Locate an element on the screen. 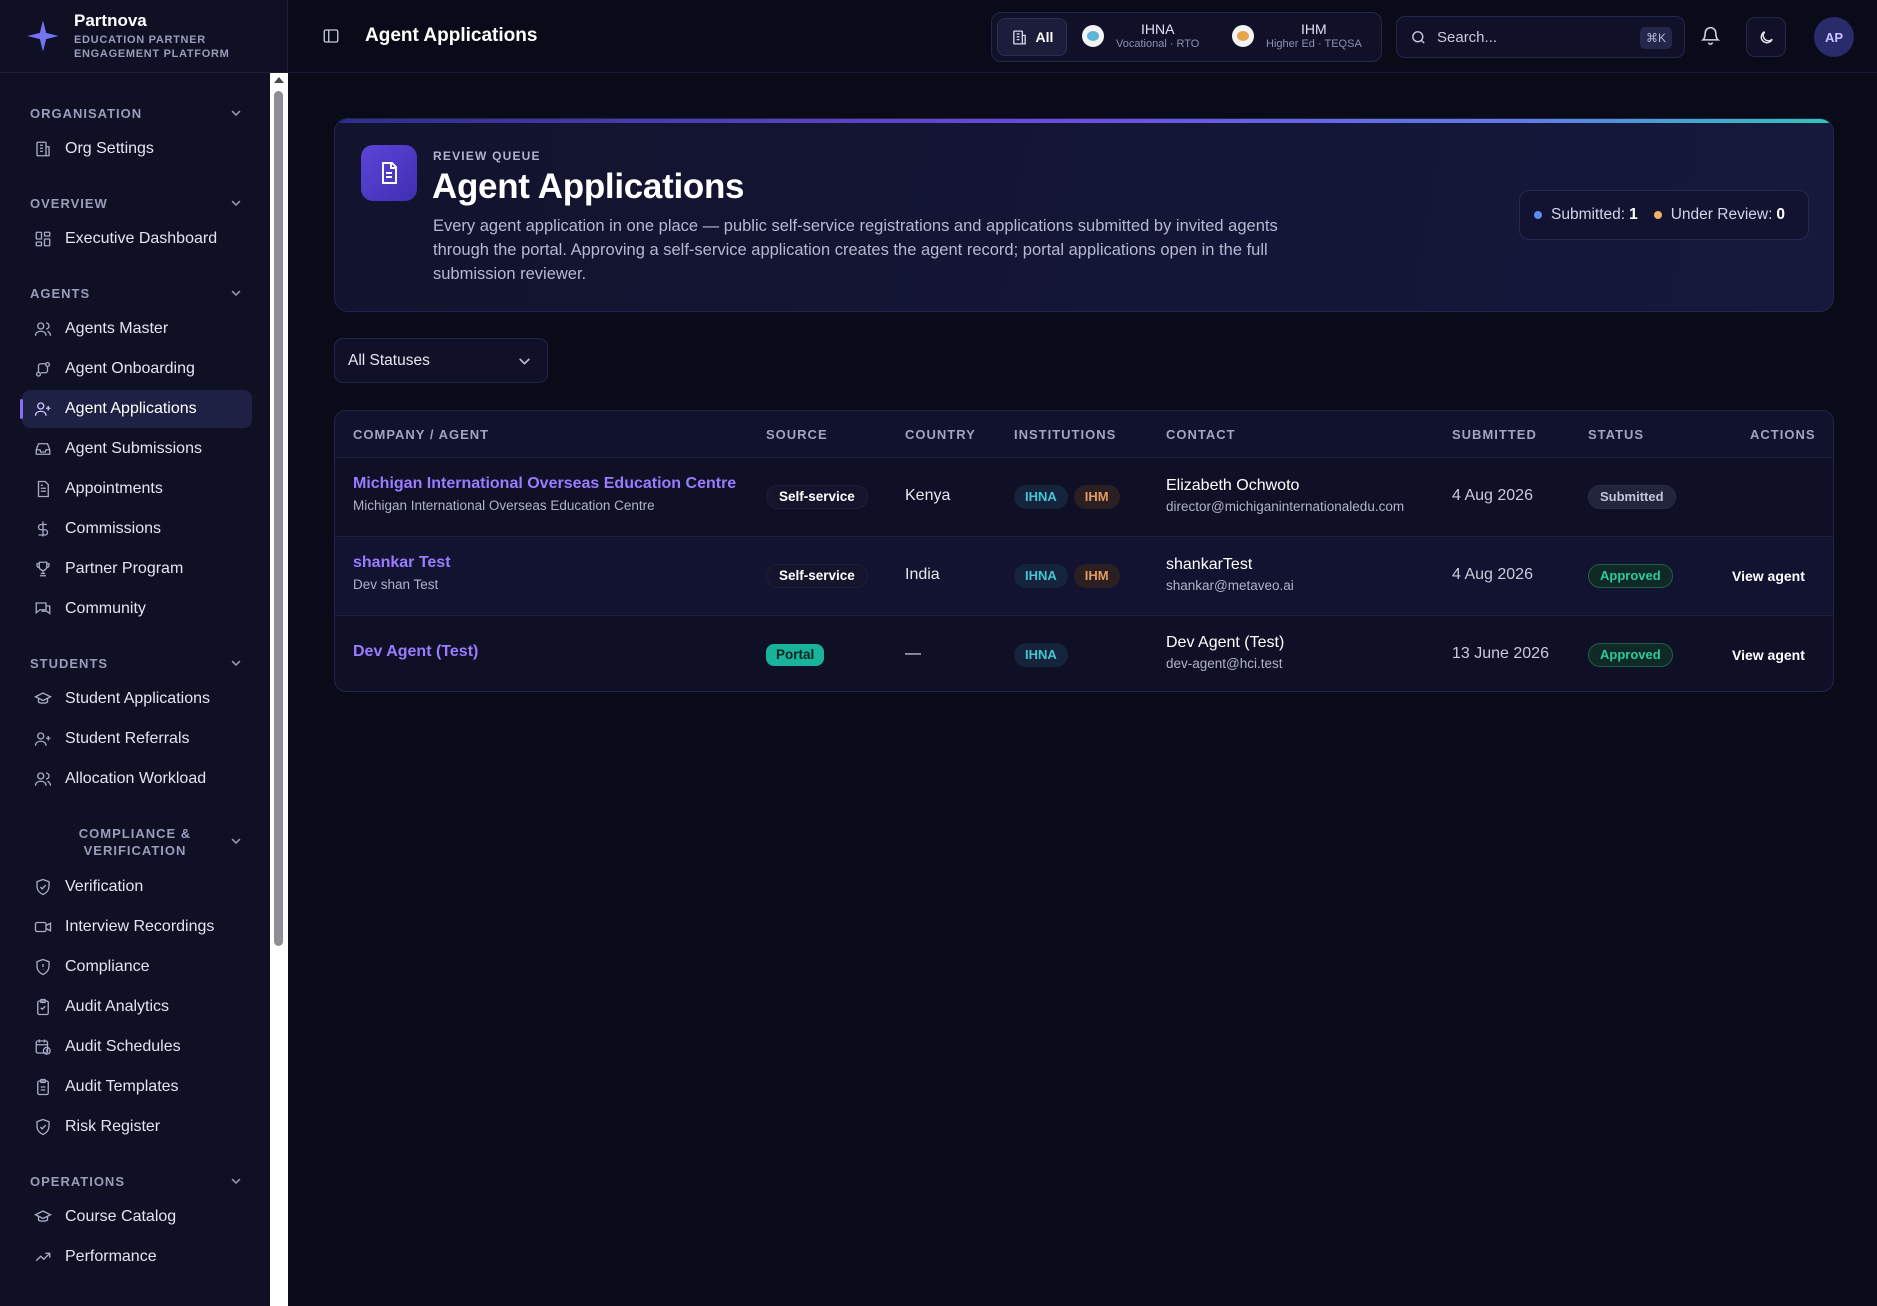  scrollbar-thumb is located at coordinates (278, 518).